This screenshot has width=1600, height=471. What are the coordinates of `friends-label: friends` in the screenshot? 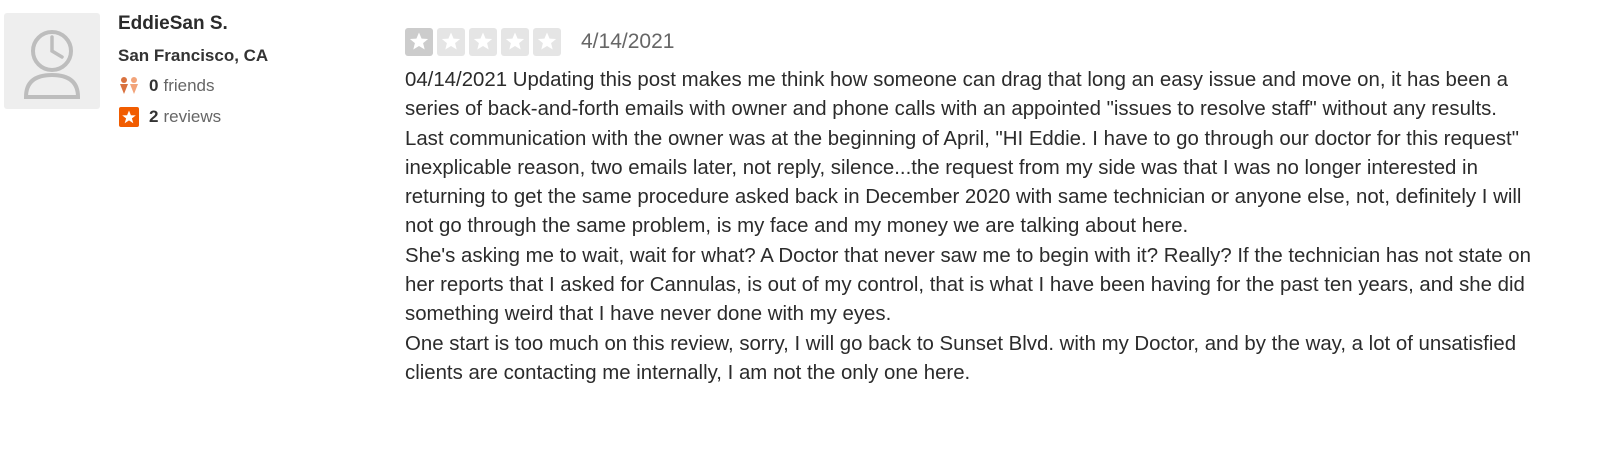 It's located at (189, 85).